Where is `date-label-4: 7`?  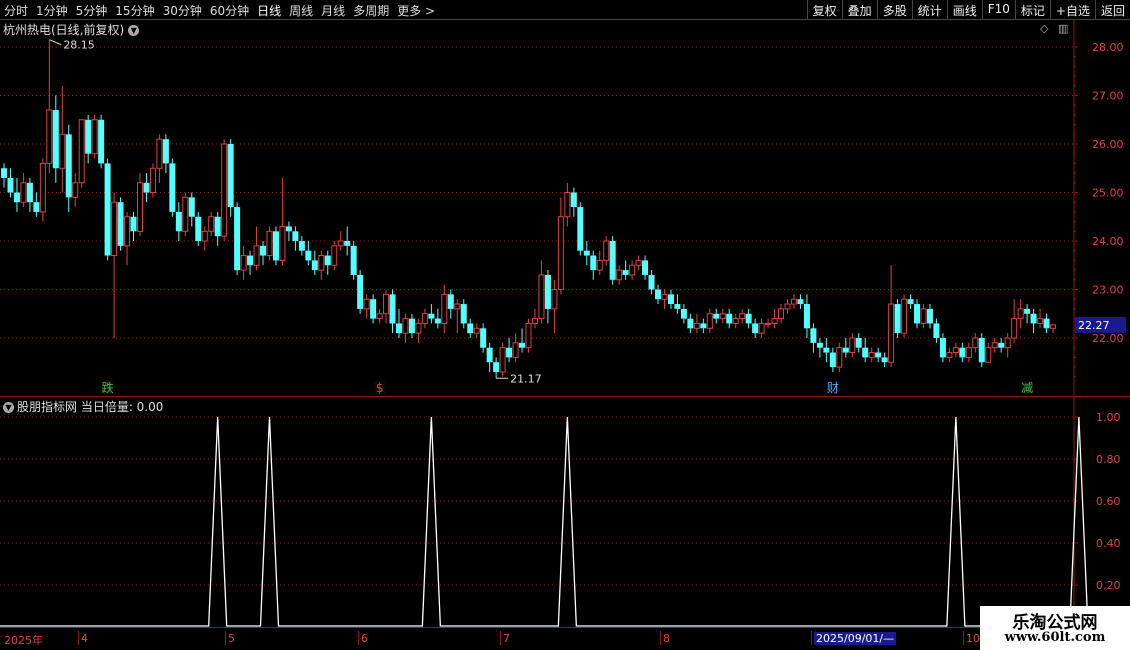
date-label-4: 7 is located at coordinates (506, 638).